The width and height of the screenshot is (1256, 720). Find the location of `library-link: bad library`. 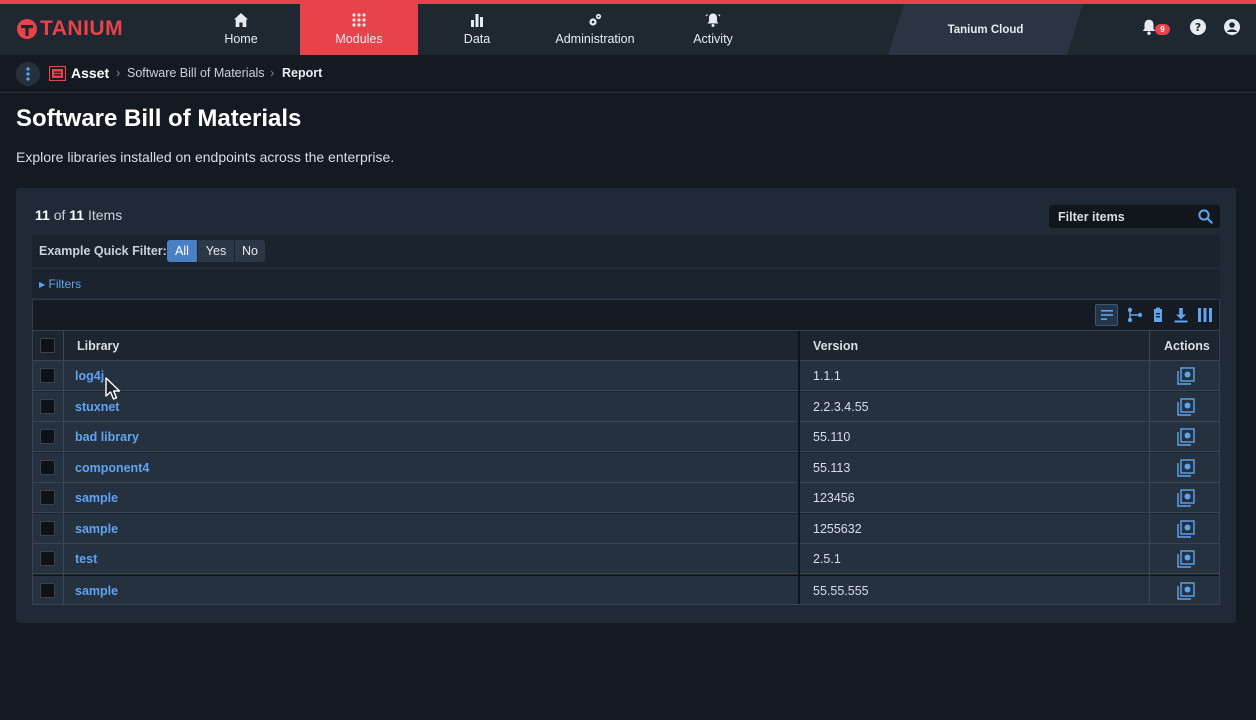

library-link: bad library is located at coordinates (107, 437).